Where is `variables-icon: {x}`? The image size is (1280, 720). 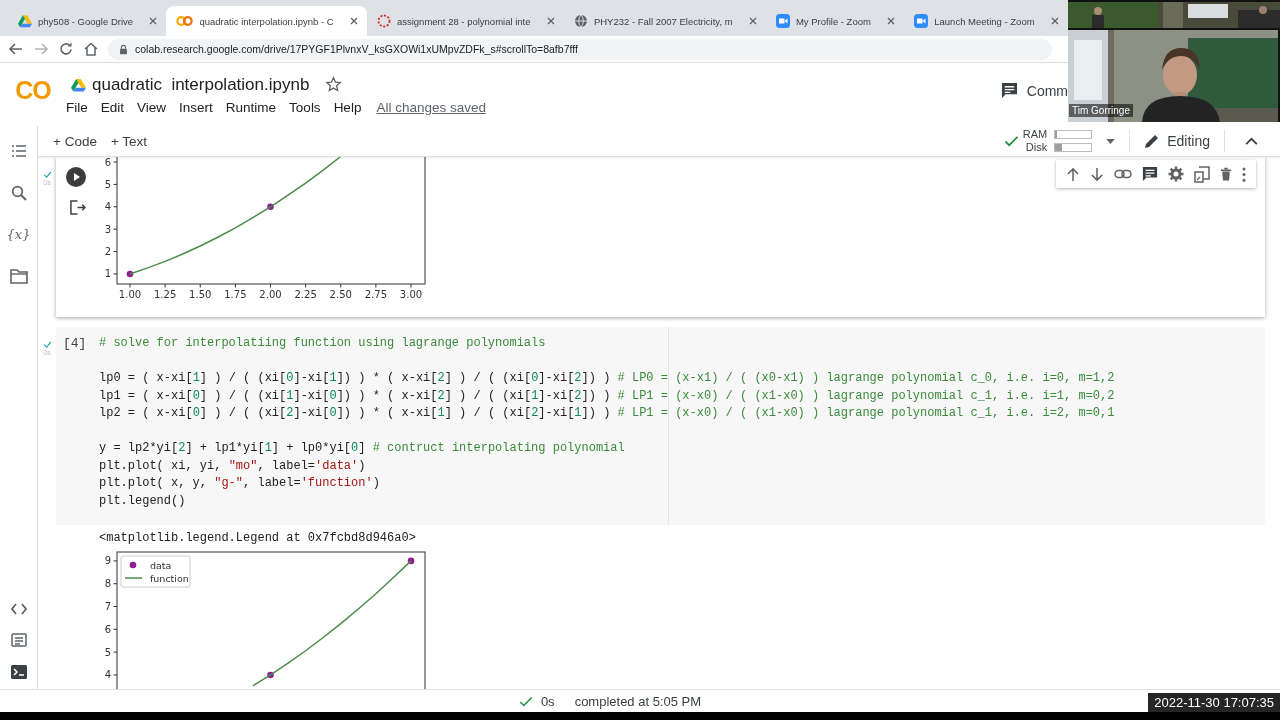 variables-icon: {x} is located at coordinates (18, 235).